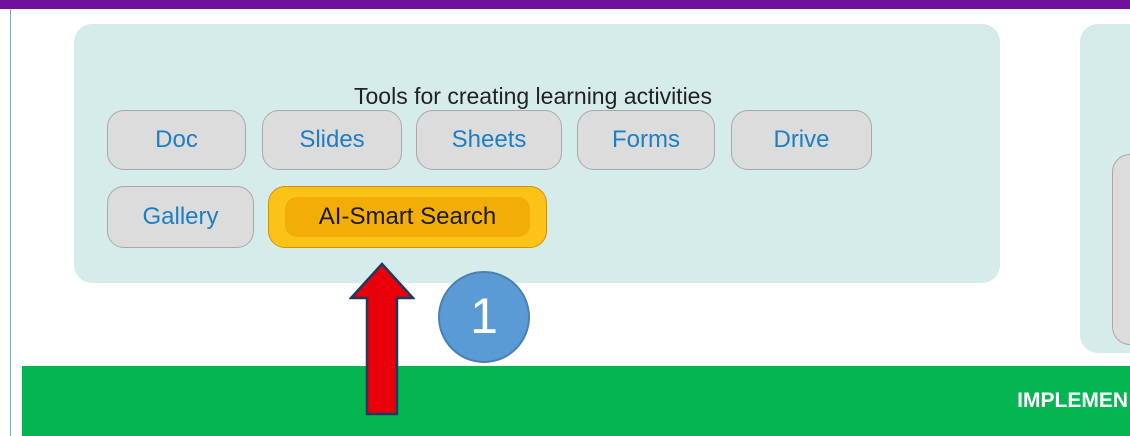 The height and width of the screenshot is (436, 1130). Describe the element at coordinates (180, 217) in the screenshot. I see `gallery-button: Gallery` at that location.